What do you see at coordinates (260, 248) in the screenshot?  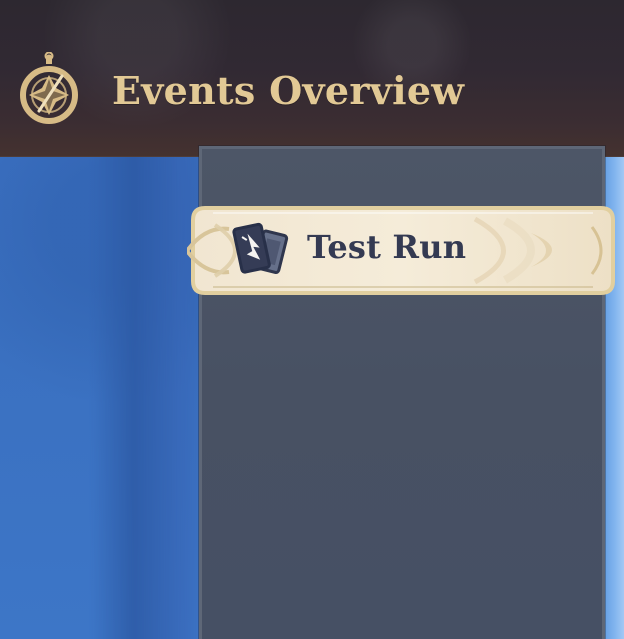 I see `cards-icon` at bounding box center [260, 248].